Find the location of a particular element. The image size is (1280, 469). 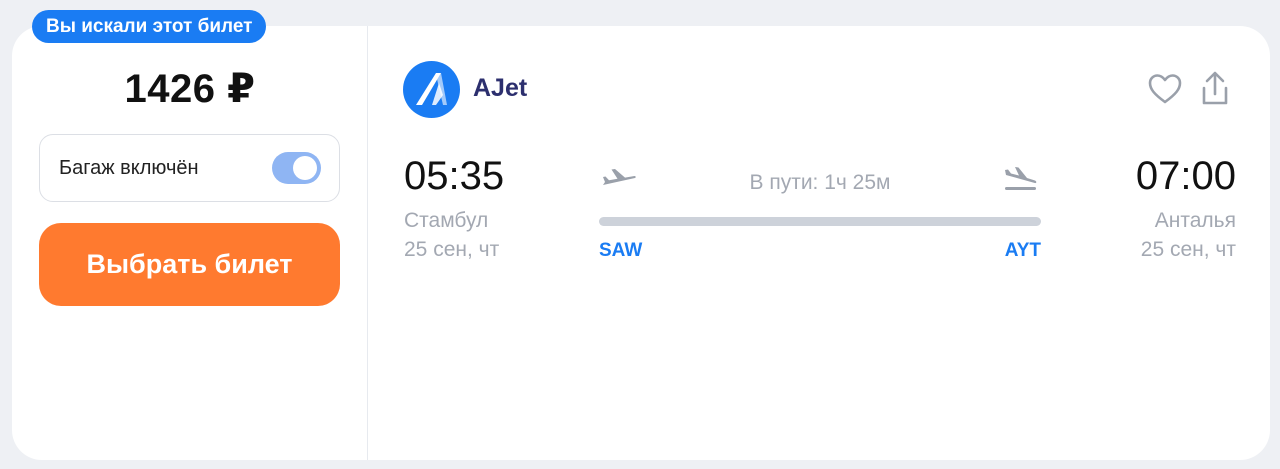

flight-duration: В пути: 1ч 25м is located at coordinates (820, 182).